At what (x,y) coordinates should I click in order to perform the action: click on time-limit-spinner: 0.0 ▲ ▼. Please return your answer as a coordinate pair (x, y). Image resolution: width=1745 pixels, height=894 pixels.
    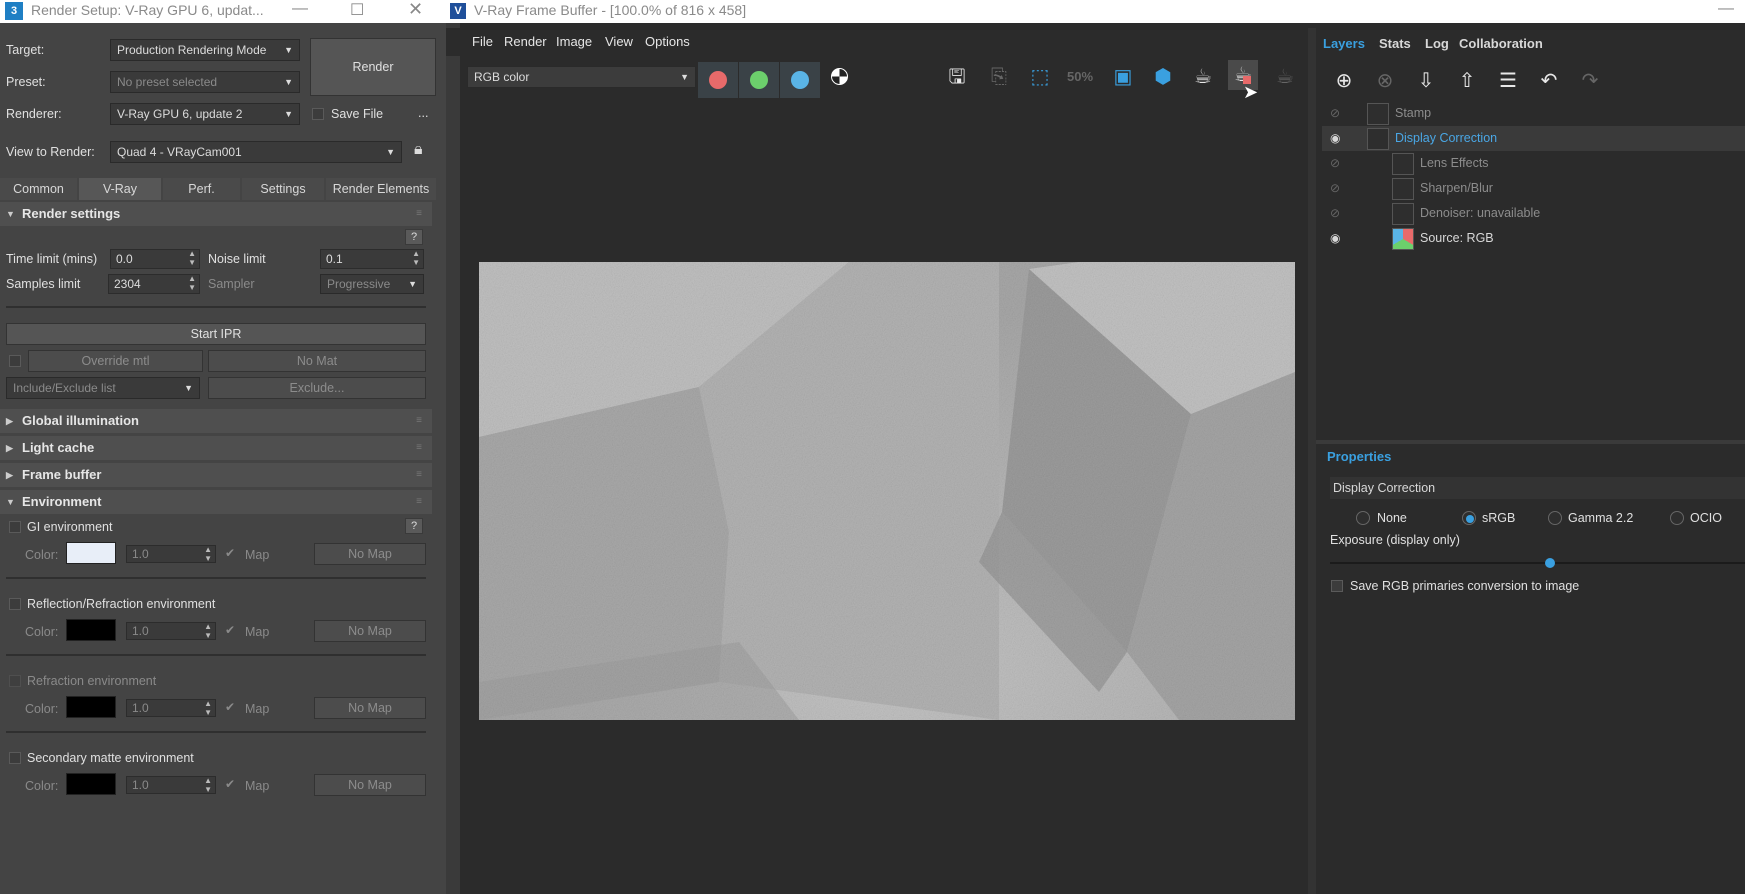
    Looking at the image, I should click on (155, 259).